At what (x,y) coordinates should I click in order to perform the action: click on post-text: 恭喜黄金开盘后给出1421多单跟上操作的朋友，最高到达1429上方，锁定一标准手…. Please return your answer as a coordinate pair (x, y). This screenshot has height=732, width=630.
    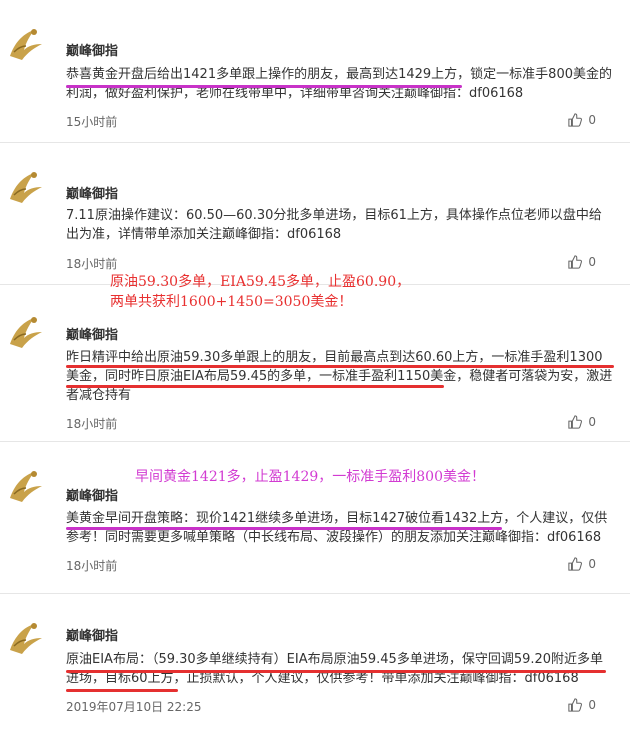
    Looking at the image, I should click on (339, 84).